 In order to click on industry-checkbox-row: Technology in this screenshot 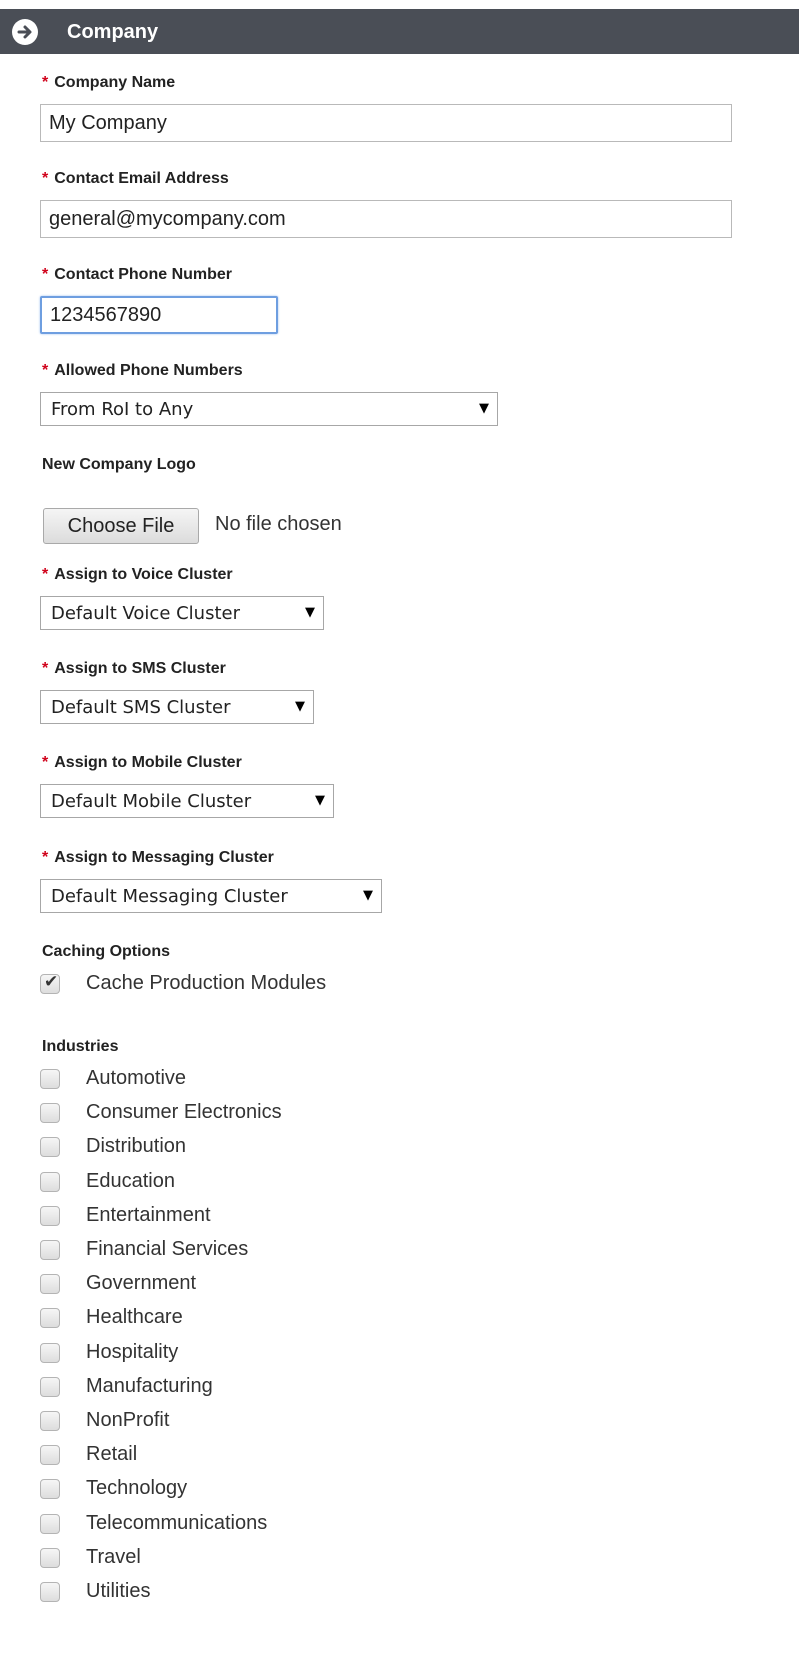, I will do `click(113, 1489)`.